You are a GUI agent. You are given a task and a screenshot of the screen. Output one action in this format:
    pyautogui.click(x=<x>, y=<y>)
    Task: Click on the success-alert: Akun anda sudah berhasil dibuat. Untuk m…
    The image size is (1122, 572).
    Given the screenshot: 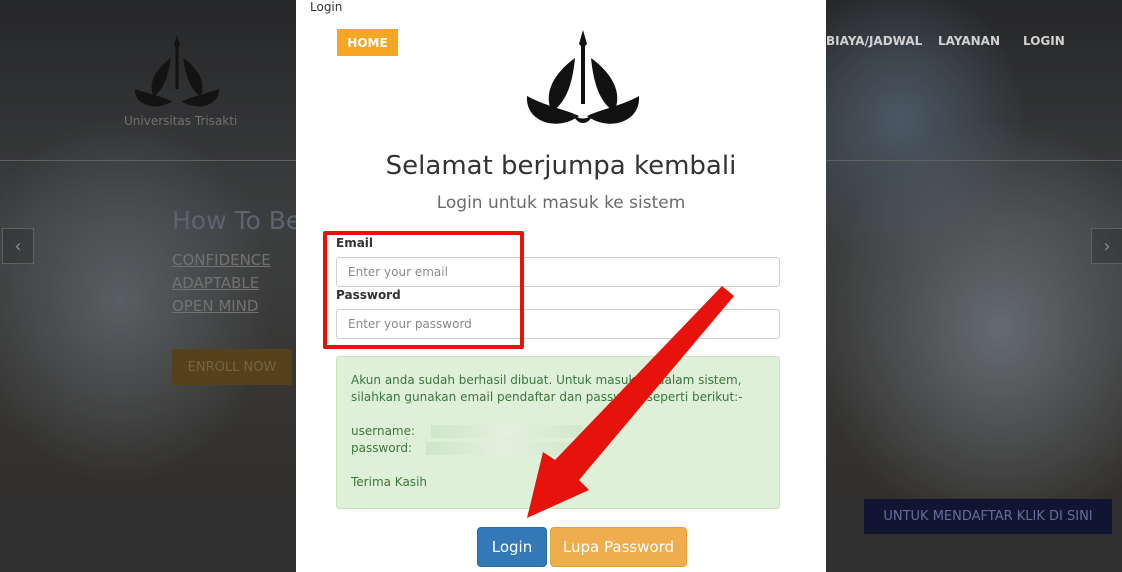 What is the action you would take?
    pyautogui.click(x=558, y=432)
    